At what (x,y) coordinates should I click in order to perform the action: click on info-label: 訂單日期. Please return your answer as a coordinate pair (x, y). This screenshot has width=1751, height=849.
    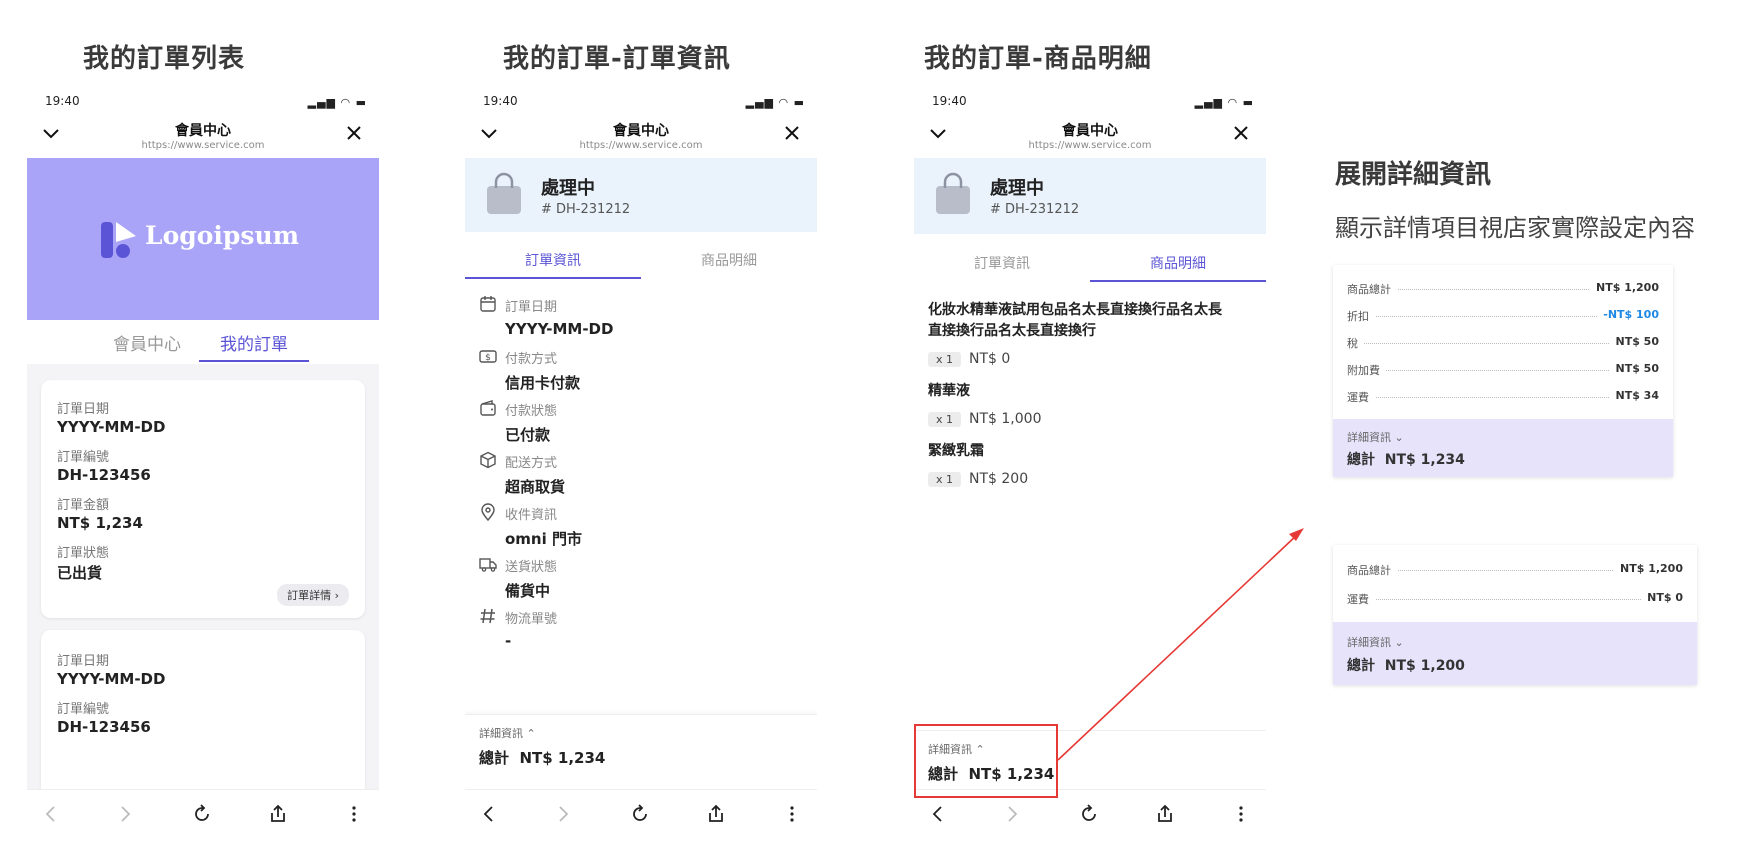
    Looking at the image, I should click on (531, 307).